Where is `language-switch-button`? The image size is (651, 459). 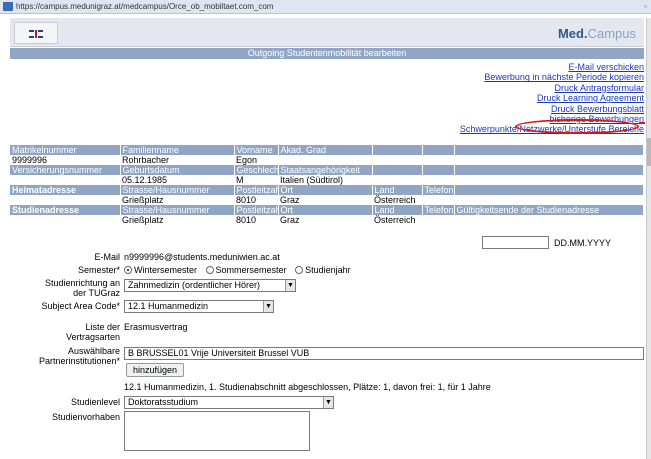
language-switch-button is located at coordinates (36, 33).